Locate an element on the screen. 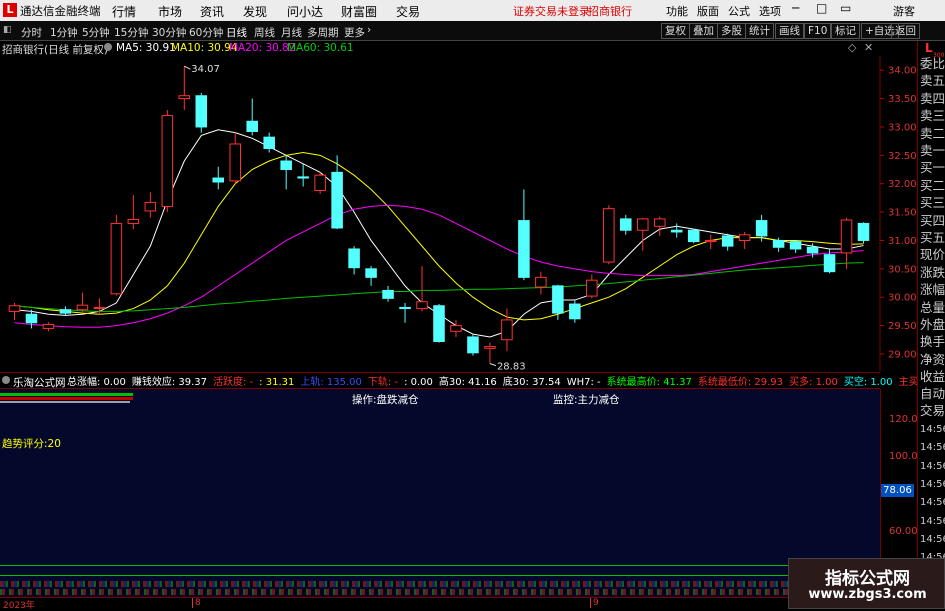  login-status: 证券交易未登录 is located at coordinates (551, 11).